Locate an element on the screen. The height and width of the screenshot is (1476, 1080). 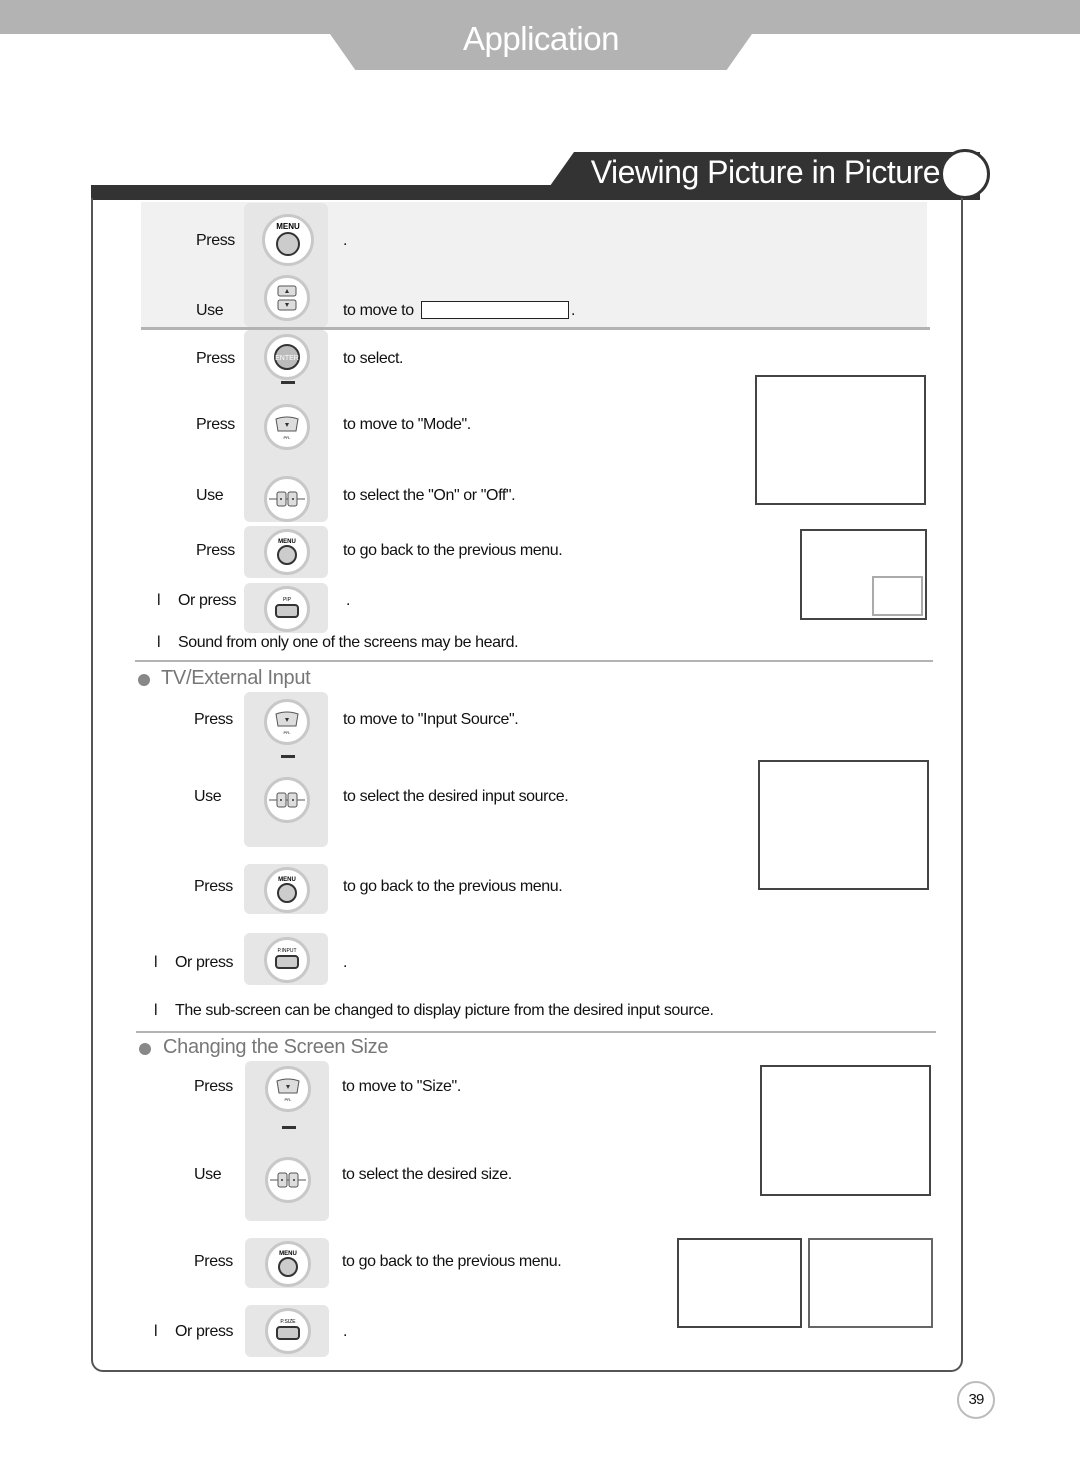
svg-text: PIP is located at coordinates (287, 600).